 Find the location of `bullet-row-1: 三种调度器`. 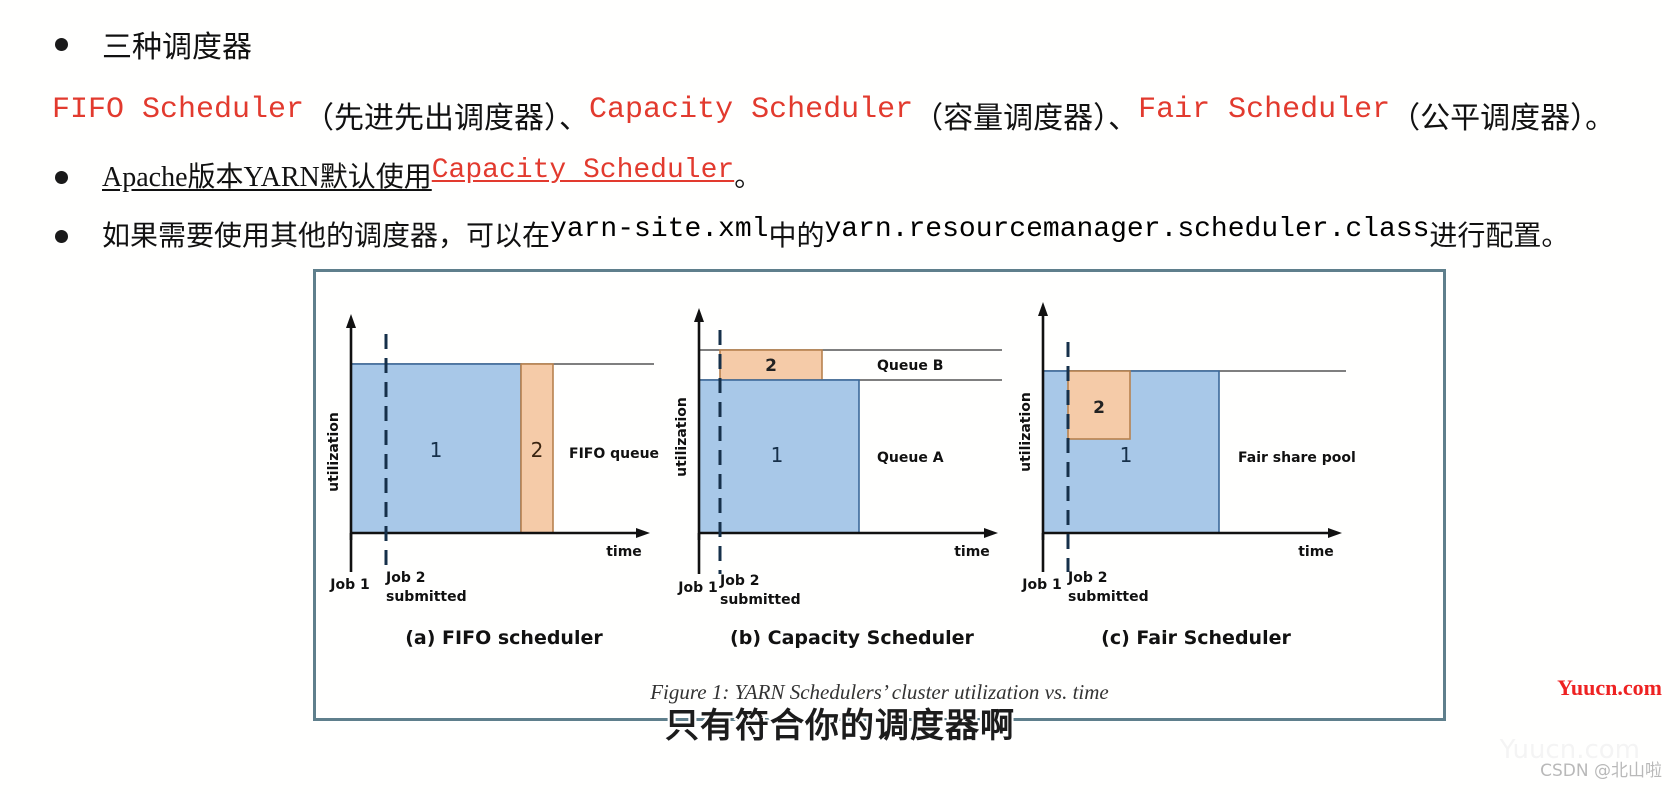

bullet-row-1: 三种调度器 is located at coordinates (153, 44).